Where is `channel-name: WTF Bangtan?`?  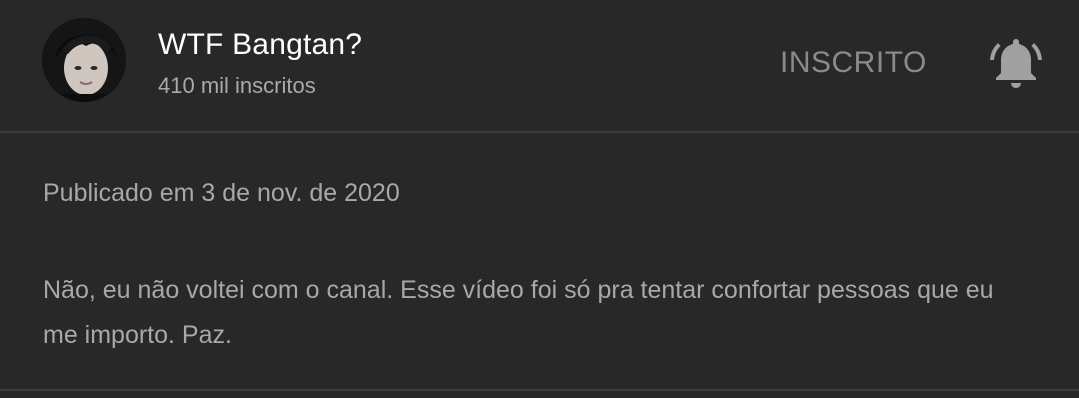
channel-name: WTF Bangtan? is located at coordinates (260, 45).